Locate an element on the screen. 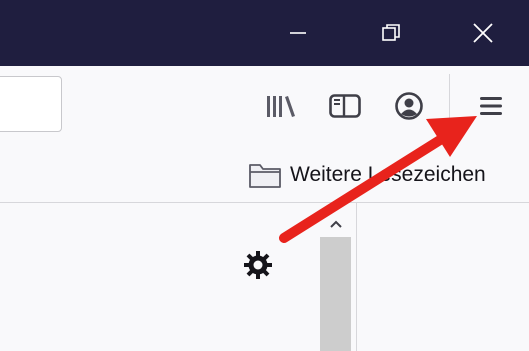 The image size is (529, 351). account-button is located at coordinates (409, 106).